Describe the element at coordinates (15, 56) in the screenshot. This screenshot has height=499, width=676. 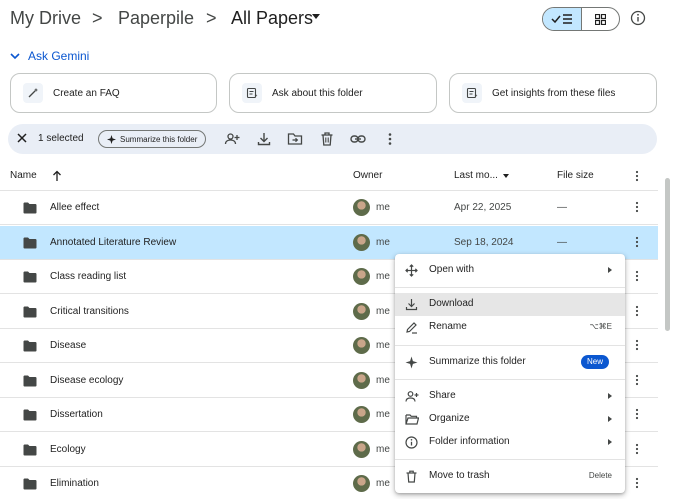
I see `chevron-down-icon` at that location.